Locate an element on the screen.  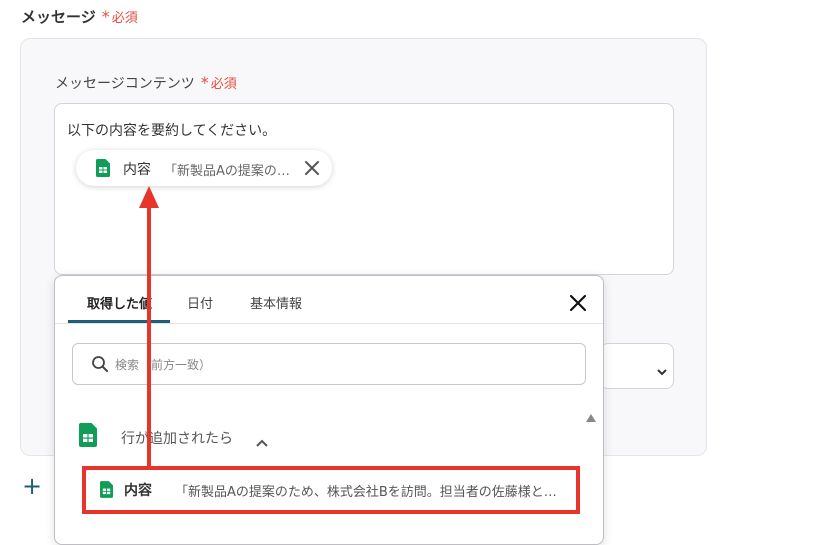
tab-date: 日付 is located at coordinates (200, 302).